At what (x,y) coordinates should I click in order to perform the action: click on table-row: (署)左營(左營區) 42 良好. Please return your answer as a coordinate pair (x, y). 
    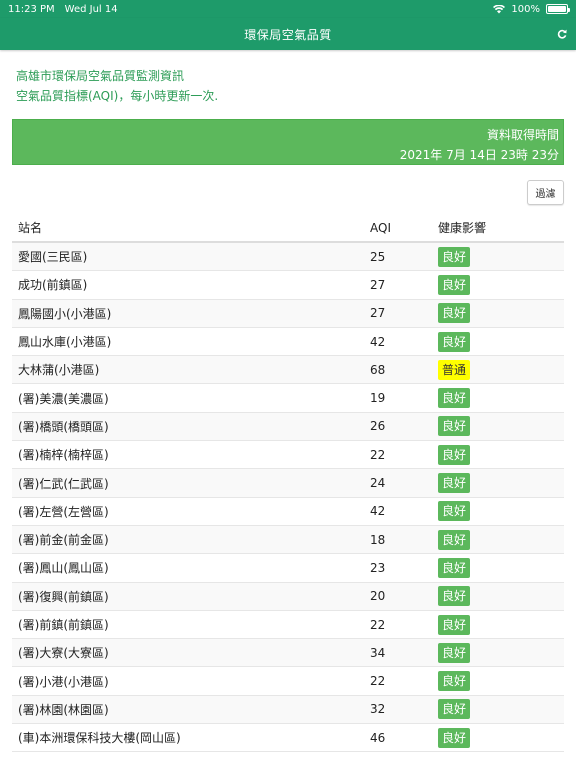
    Looking at the image, I should click on (288, 512).